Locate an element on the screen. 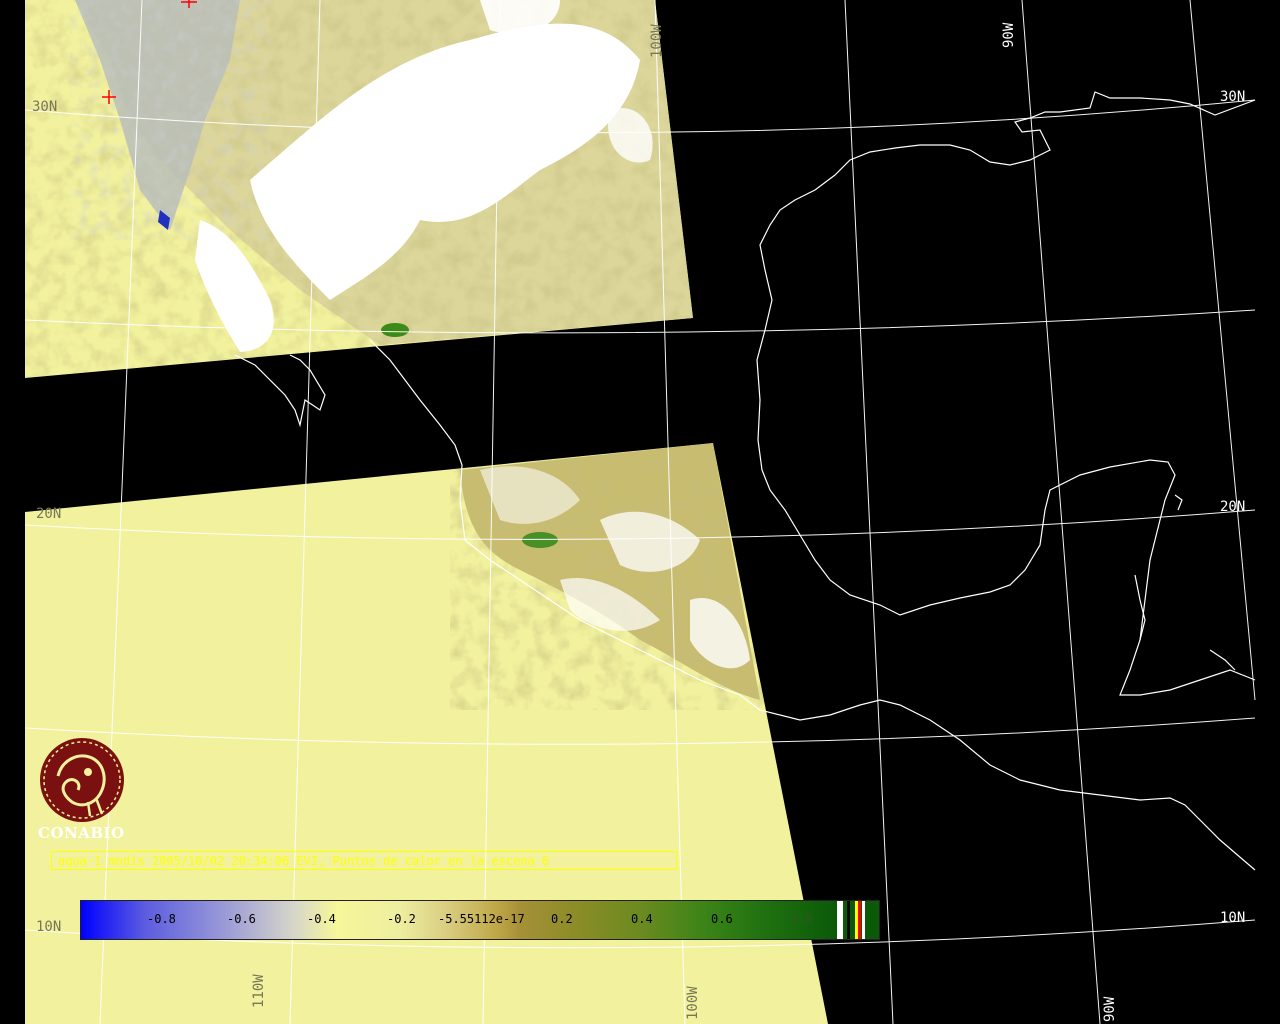 The image size is (1280, 1024). legend-grid-swatch is located at coordinates (863, 920).